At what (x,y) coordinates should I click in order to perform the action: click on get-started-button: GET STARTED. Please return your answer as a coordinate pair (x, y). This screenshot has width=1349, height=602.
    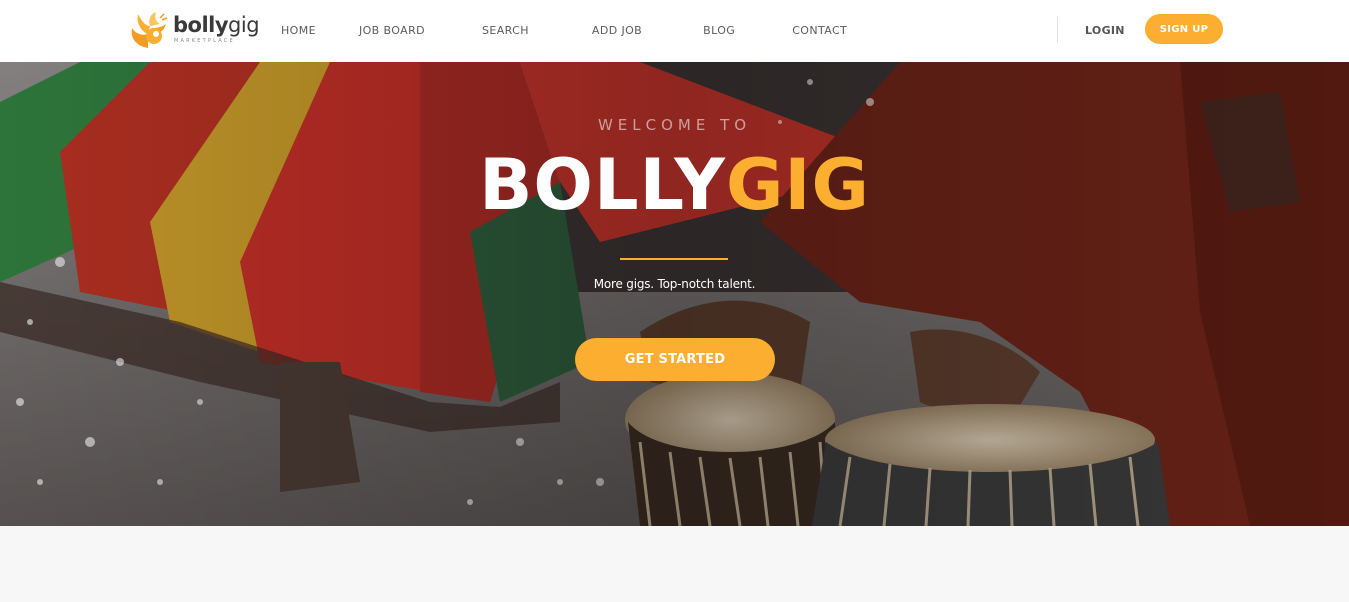
    Looking at the image, I should click on (675, 359).